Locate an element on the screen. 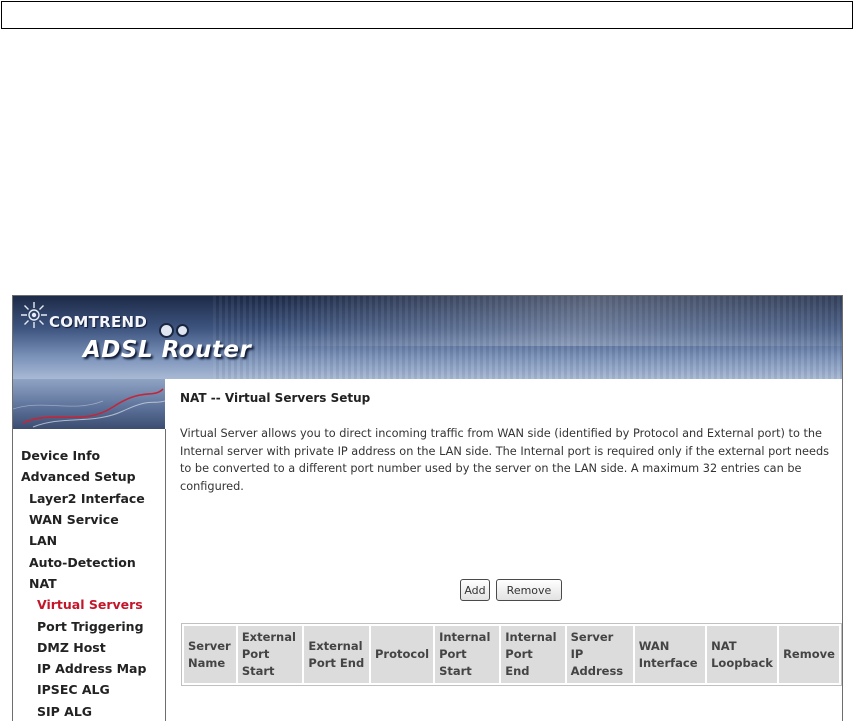 The width and height of the screenshot is (855, 721). company-logo-text: COMTREND is located at coordinates (98, 322).